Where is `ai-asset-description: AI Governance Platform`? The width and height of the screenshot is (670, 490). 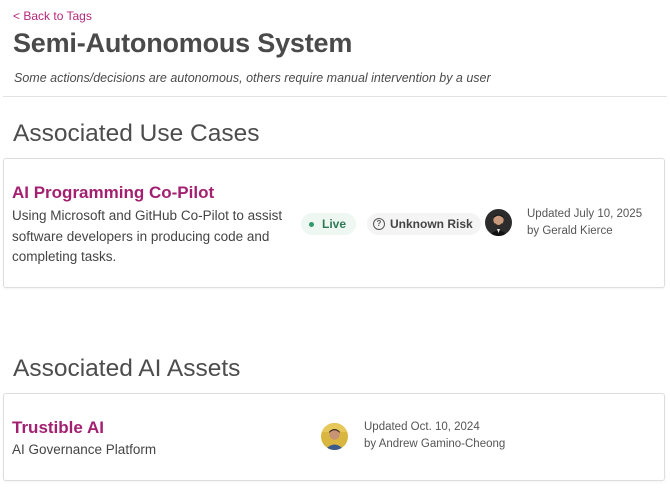
ai-asset-description: AI Governance Platform is located at coordinates (84, 449).